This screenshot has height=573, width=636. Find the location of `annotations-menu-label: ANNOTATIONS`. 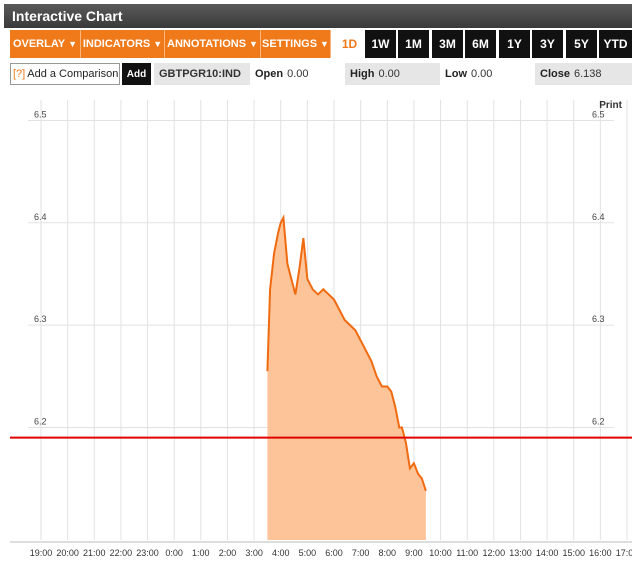

annotations-menu-label: ANNOTATIONS is located at coordinates (207, 44).